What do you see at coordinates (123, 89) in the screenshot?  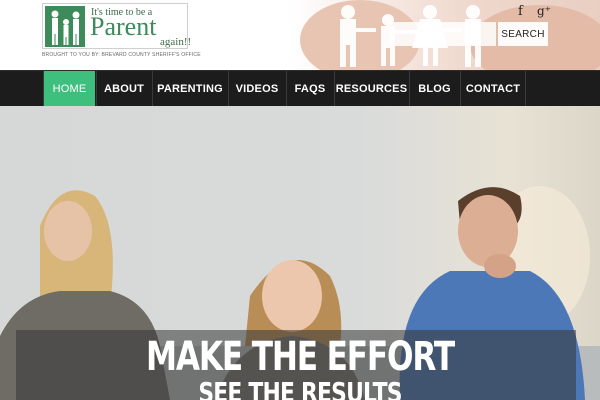 I see `nav-item-about: ABOUT` at bounding box center [123, 89].